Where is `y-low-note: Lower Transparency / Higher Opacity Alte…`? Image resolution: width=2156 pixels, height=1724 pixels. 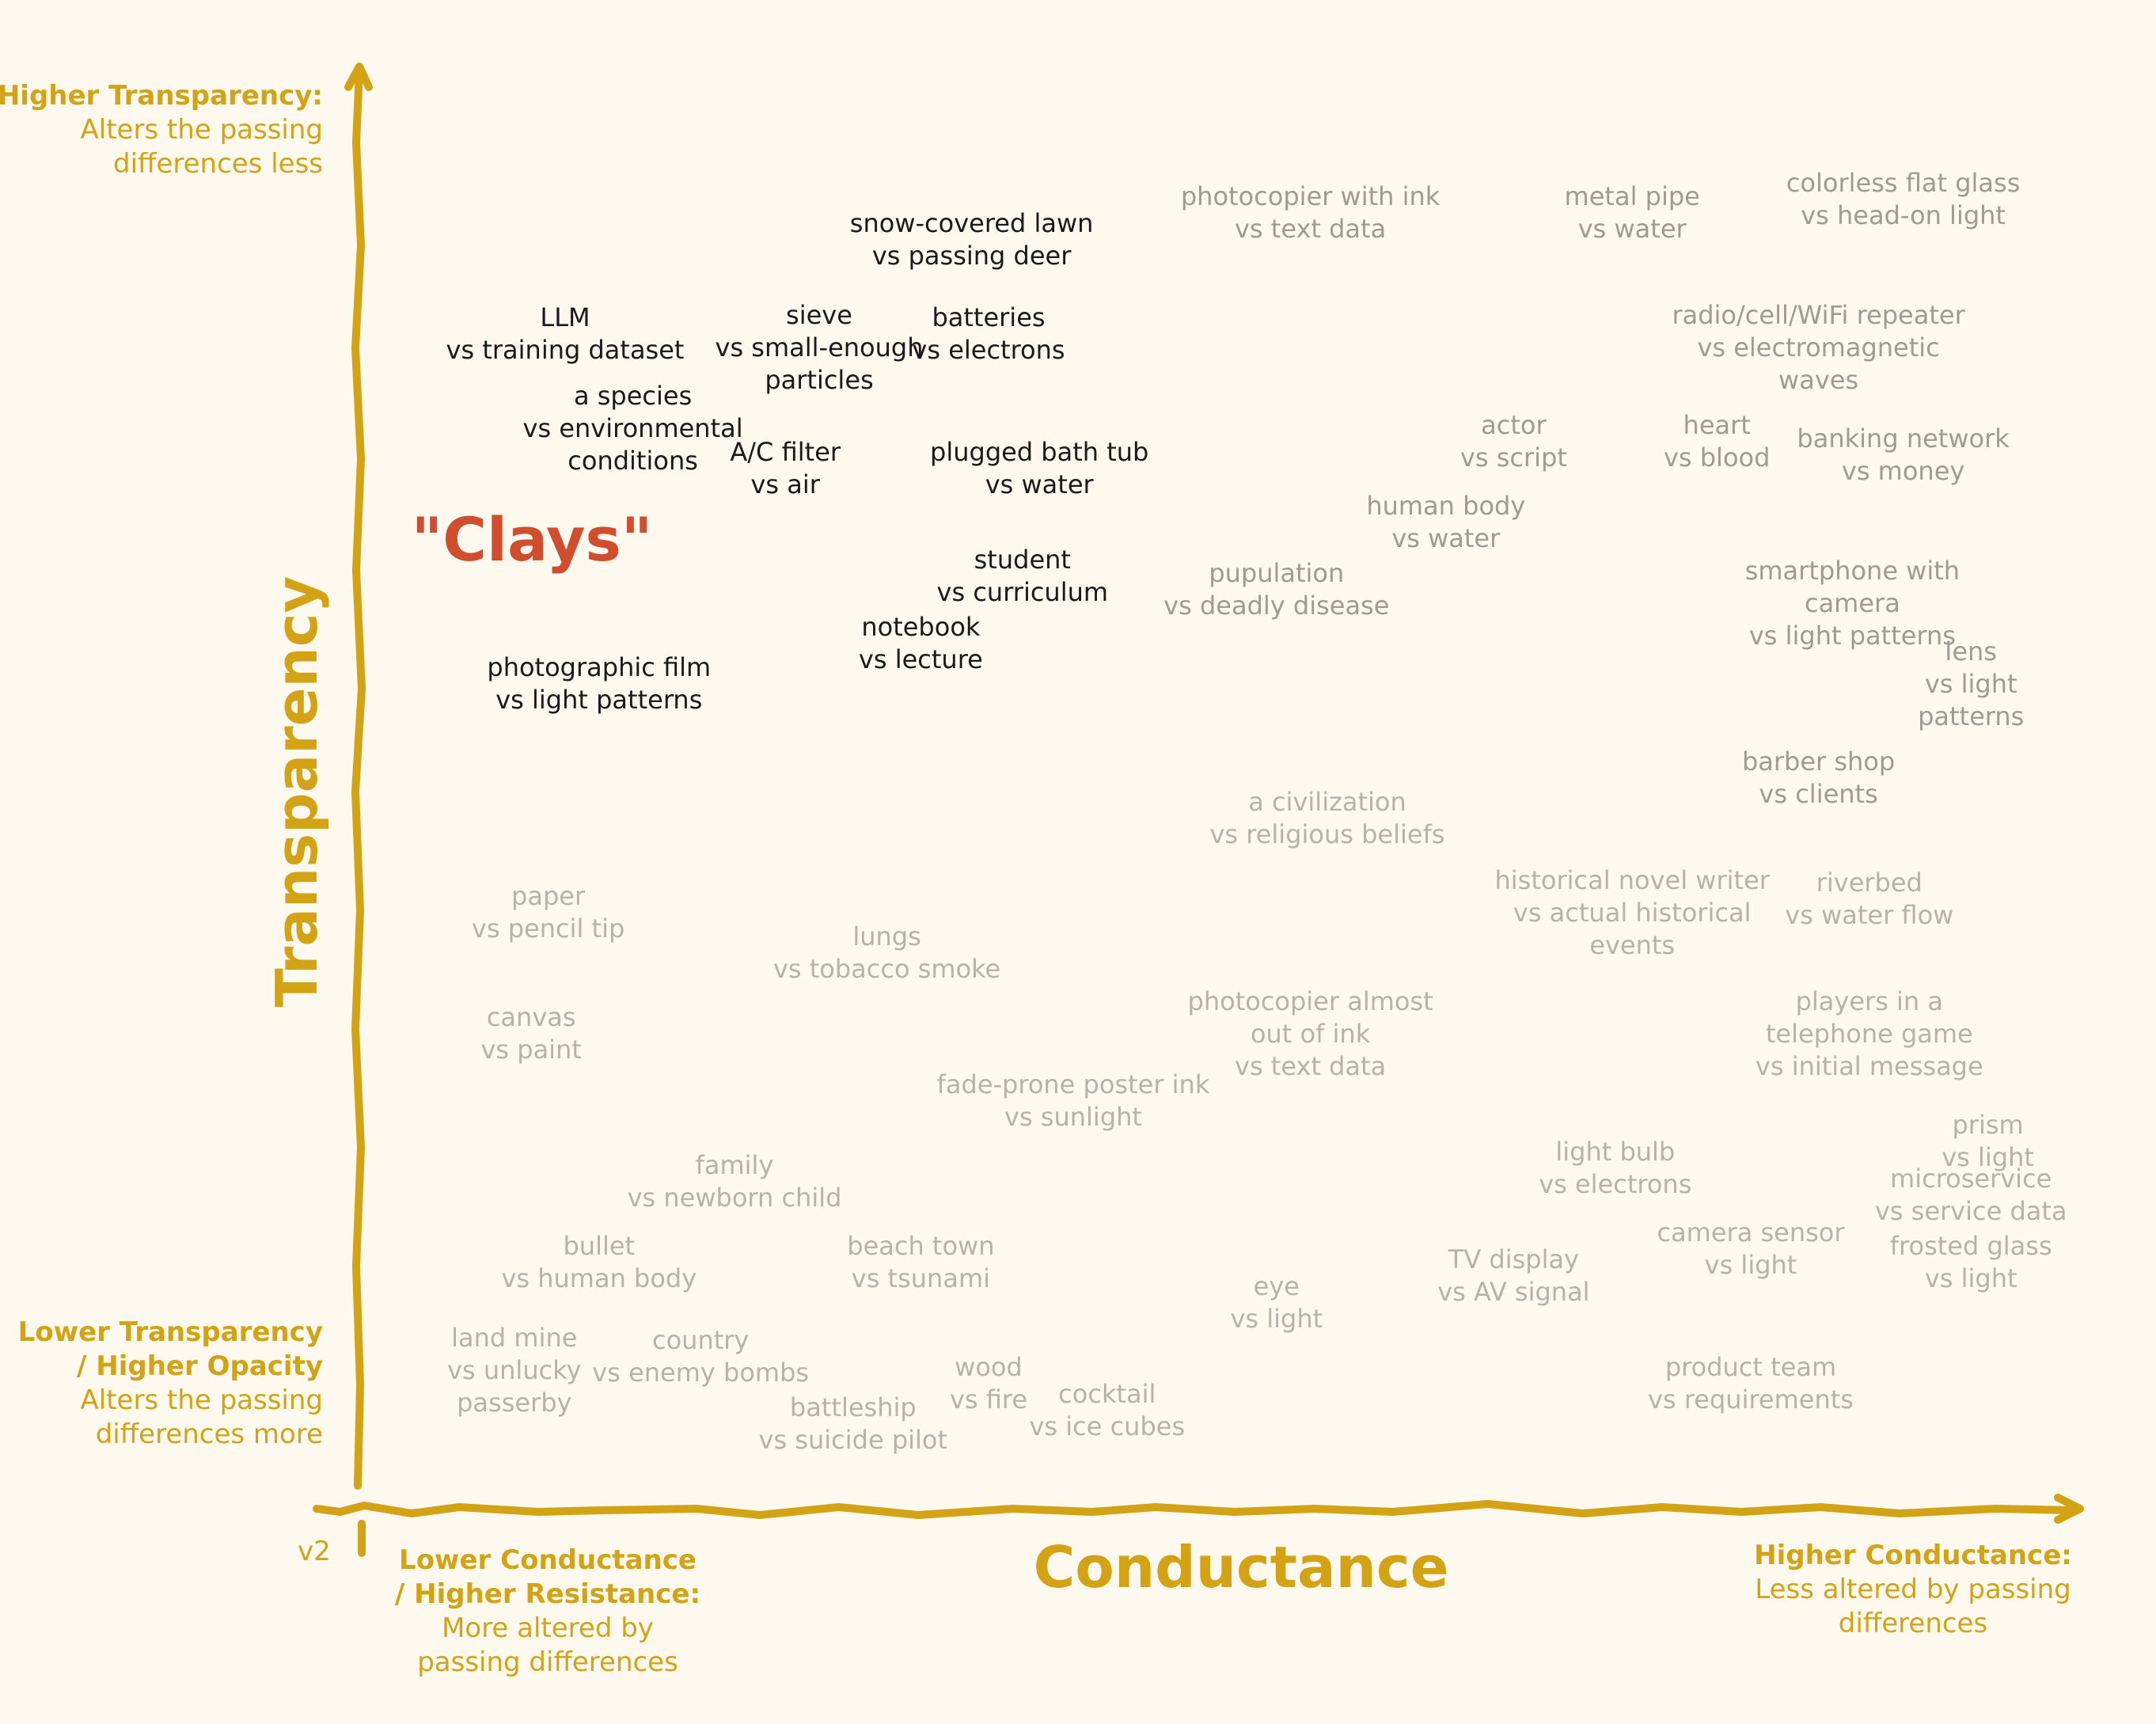
y-low-note: Lower Transparency / Higher Opacity Alte… is located at coordinates (170, 1384).